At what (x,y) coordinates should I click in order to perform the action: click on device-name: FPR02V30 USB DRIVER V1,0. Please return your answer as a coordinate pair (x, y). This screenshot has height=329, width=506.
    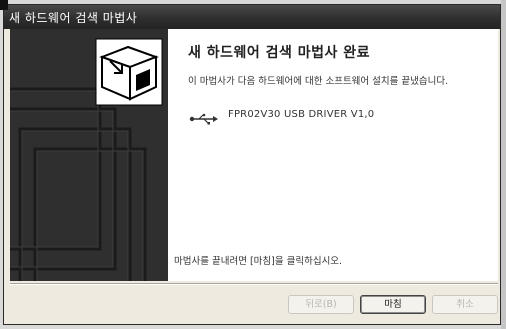
    Looking at the image, I should click on (301, 114).